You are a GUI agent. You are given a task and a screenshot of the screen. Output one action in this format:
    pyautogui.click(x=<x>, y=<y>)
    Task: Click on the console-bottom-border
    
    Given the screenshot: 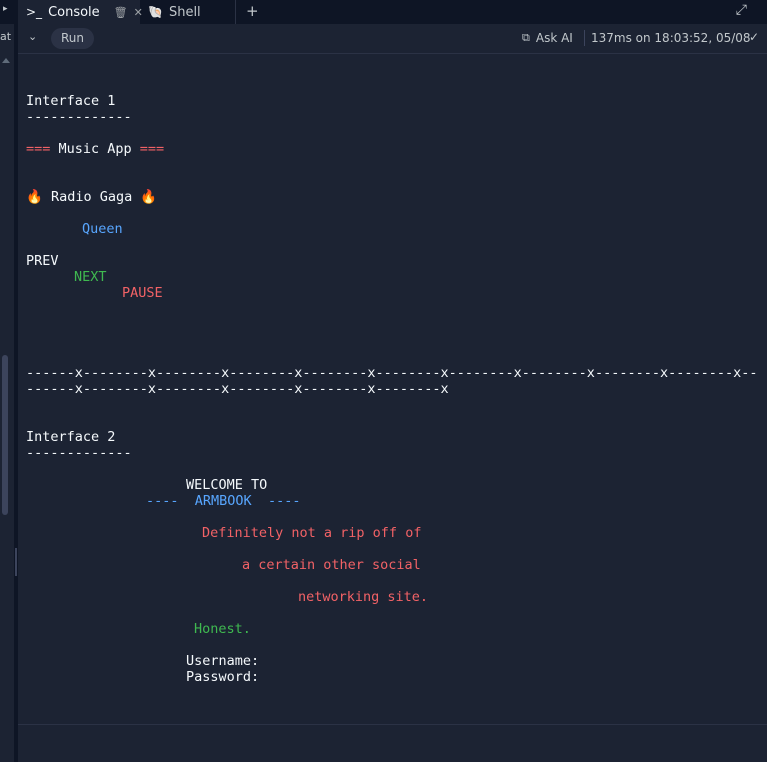 What is the action you would take?
    pyautogui.click(x=392, y=724)
    